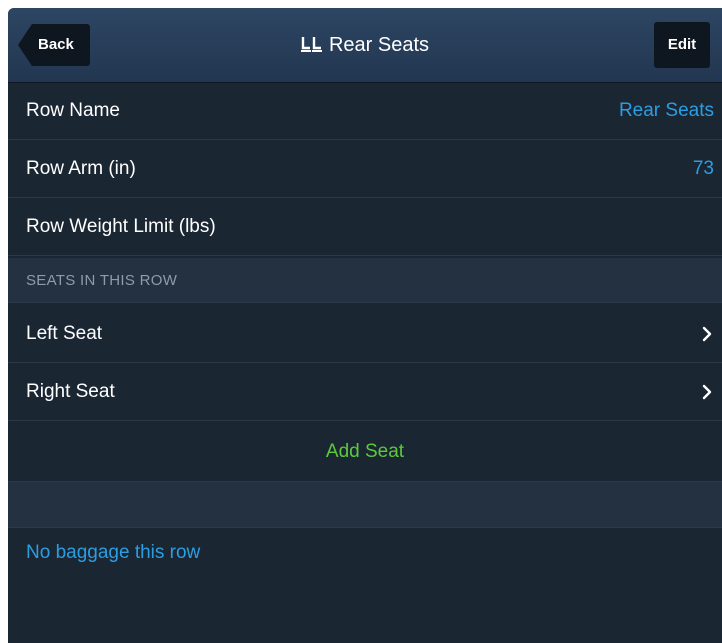 Image resolution: width=722 pixels, height=643 pixels. What do you see at coordinates (365, 392) in the screenshot?
I see `seat-row-right: Right Seat` at bounding box center [365, 392].